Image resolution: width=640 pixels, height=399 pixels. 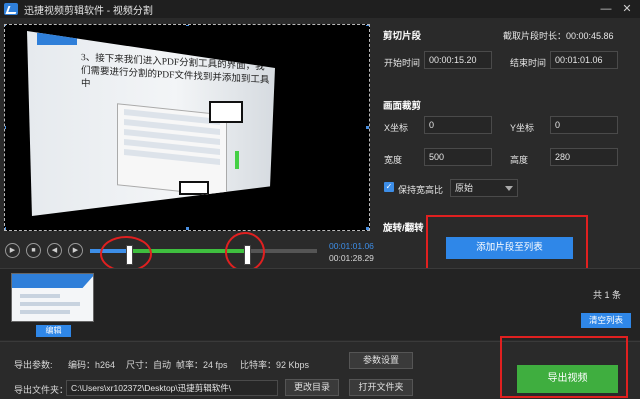 What do you see at coordinates (607, 295) in the screenshot?
I see `clip-count: 共 1 条` at bounding box center [607, 295].